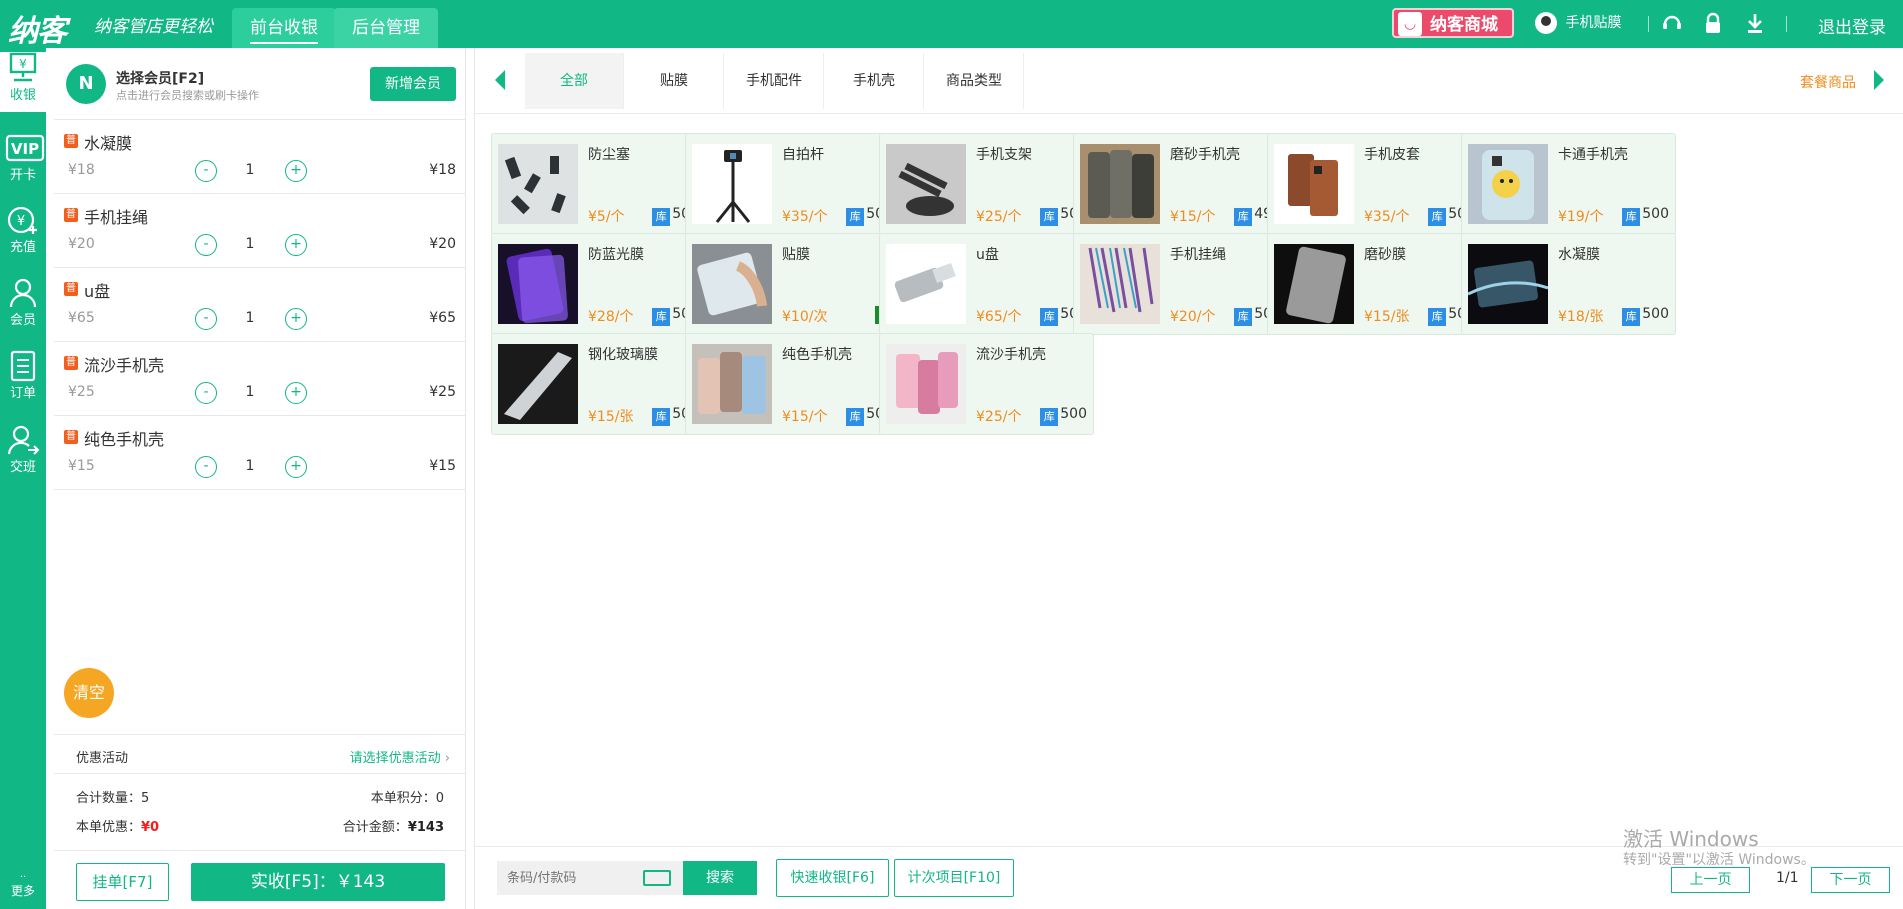 The width and height of the screenshot is (1903, 909). I want to click on top-bar: 纳客 纳客管店更轻松 前台收银 后台管理 ◡ 纳客商城 手机贴膜 退出登录, so click(951, 24).